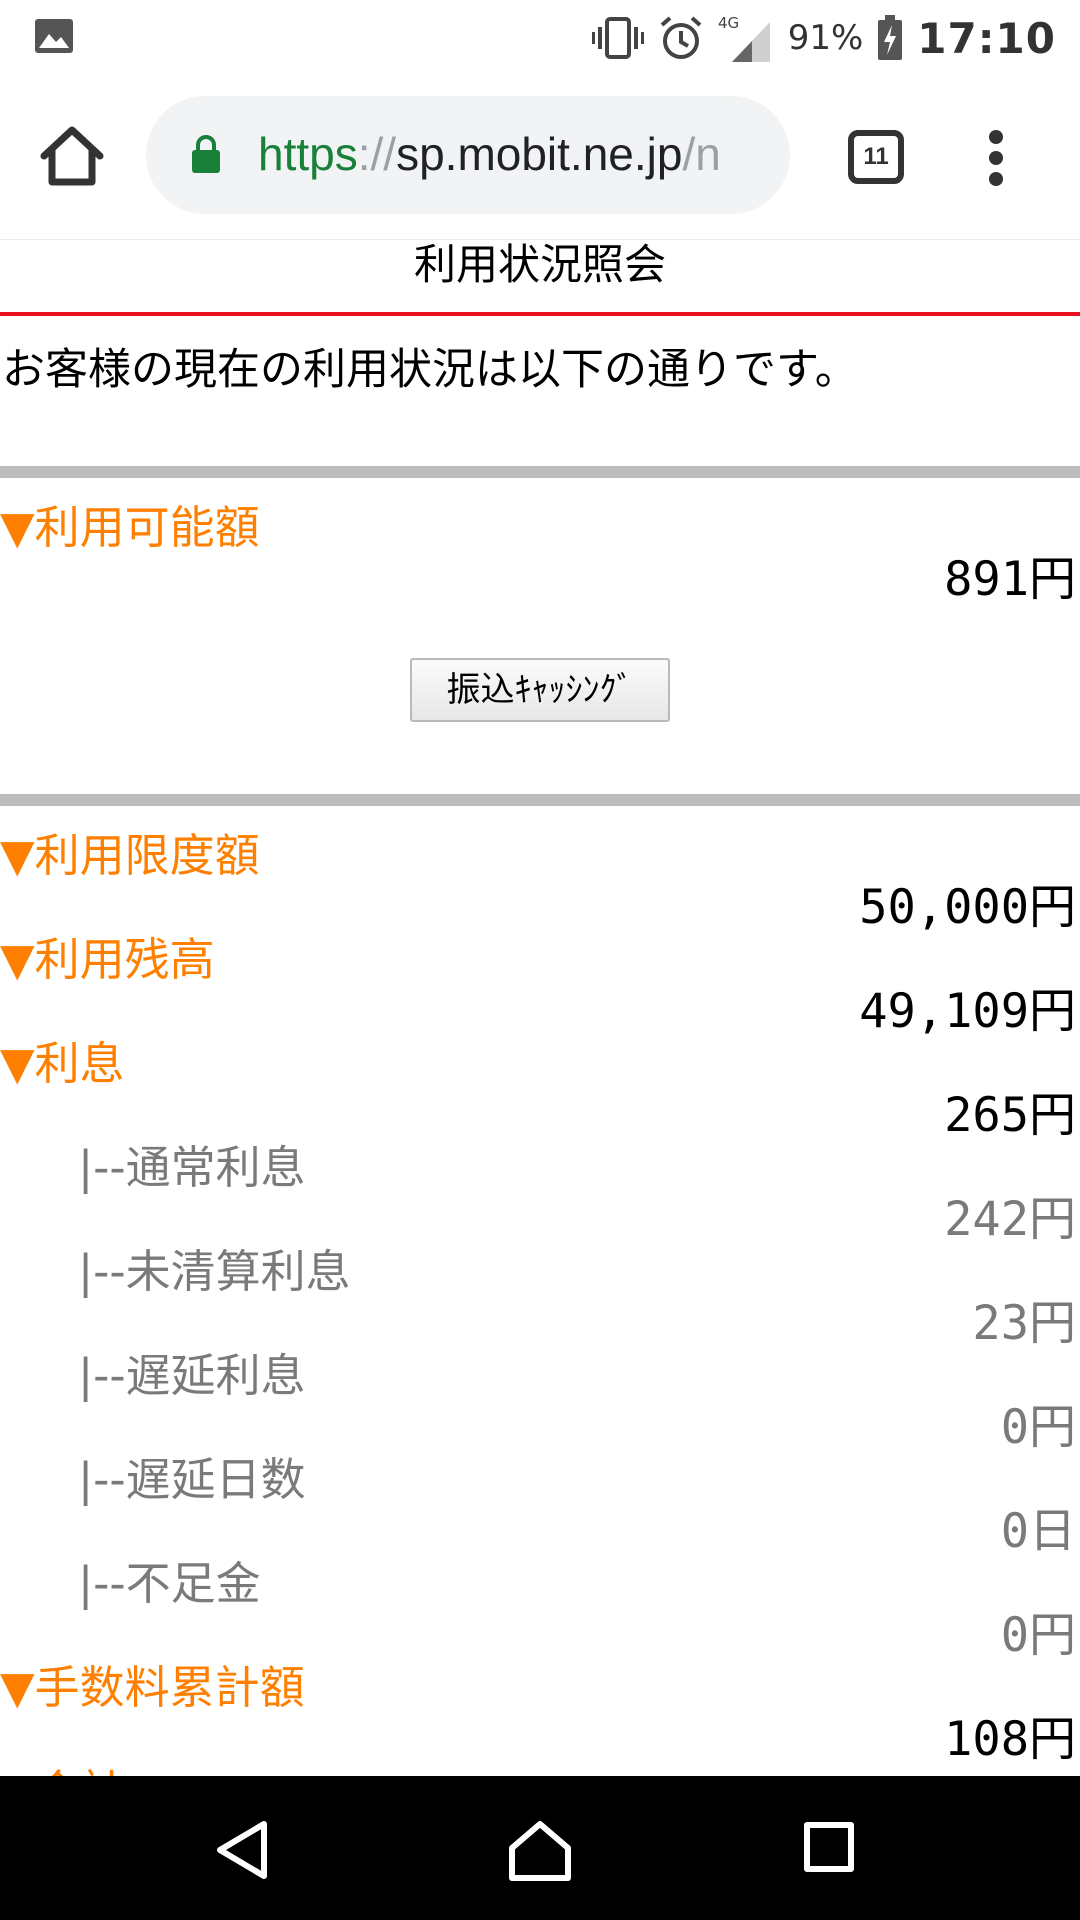 This screenshot has width=1080, height=1920. Describe the element at coordinates (890, 37) in the screenshot. I see `battery-charging-icon` at that location.